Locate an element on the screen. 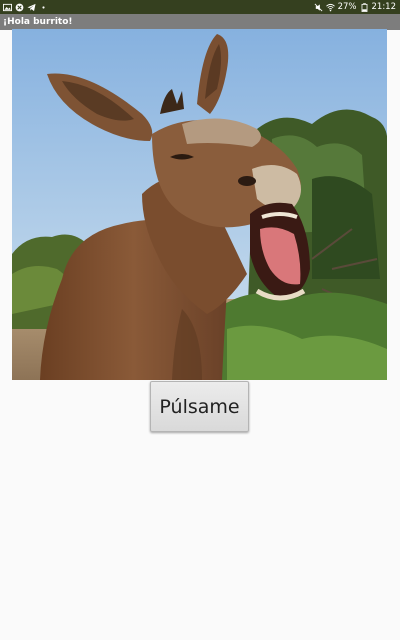 Image resolution: width=400 pixels, height=640 pixels. status-bar-system: 27% 21:12 is located at coordinates (355, 7).